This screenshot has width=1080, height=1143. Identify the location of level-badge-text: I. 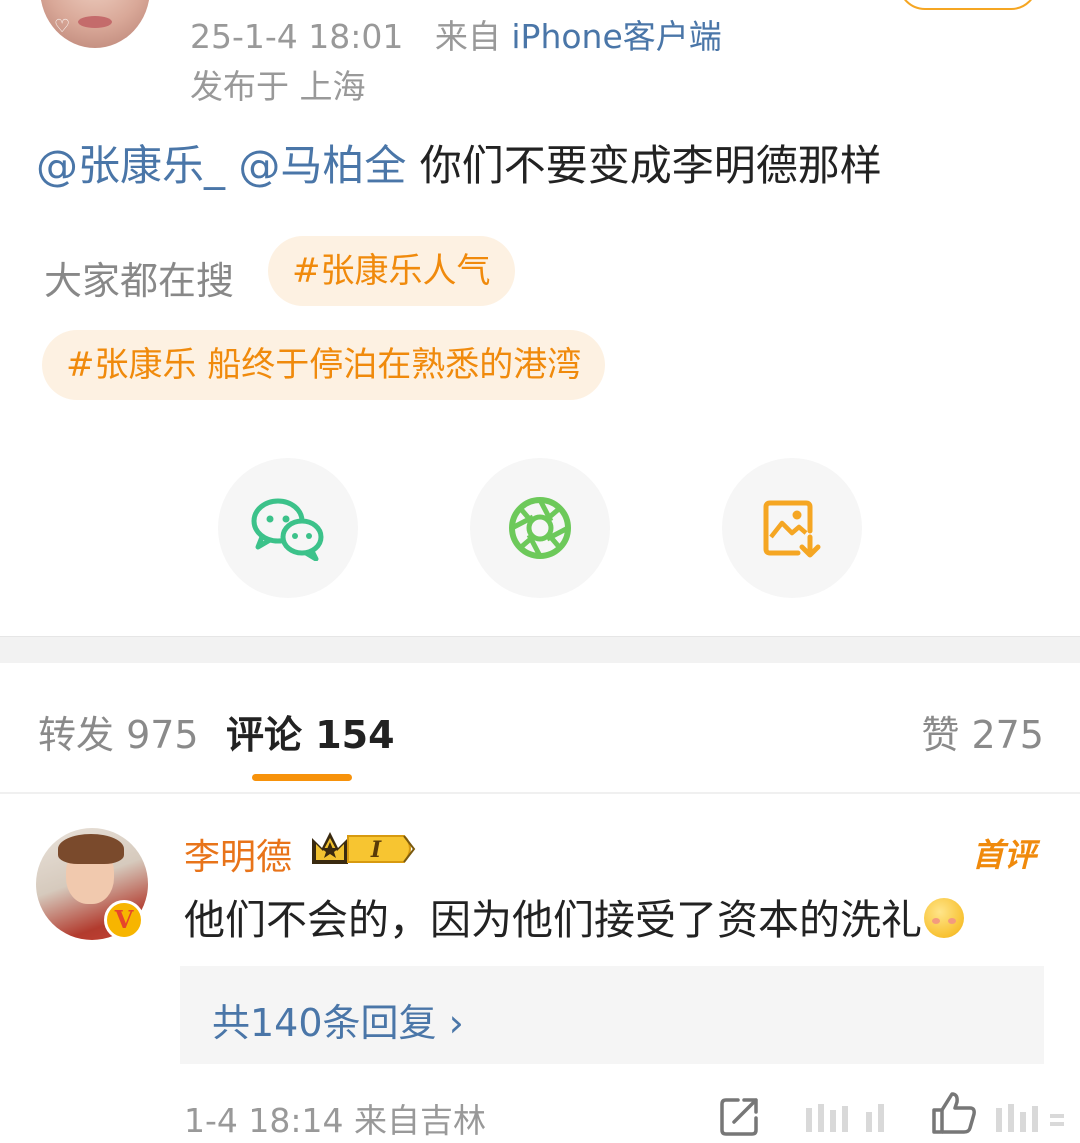
(376, 850).